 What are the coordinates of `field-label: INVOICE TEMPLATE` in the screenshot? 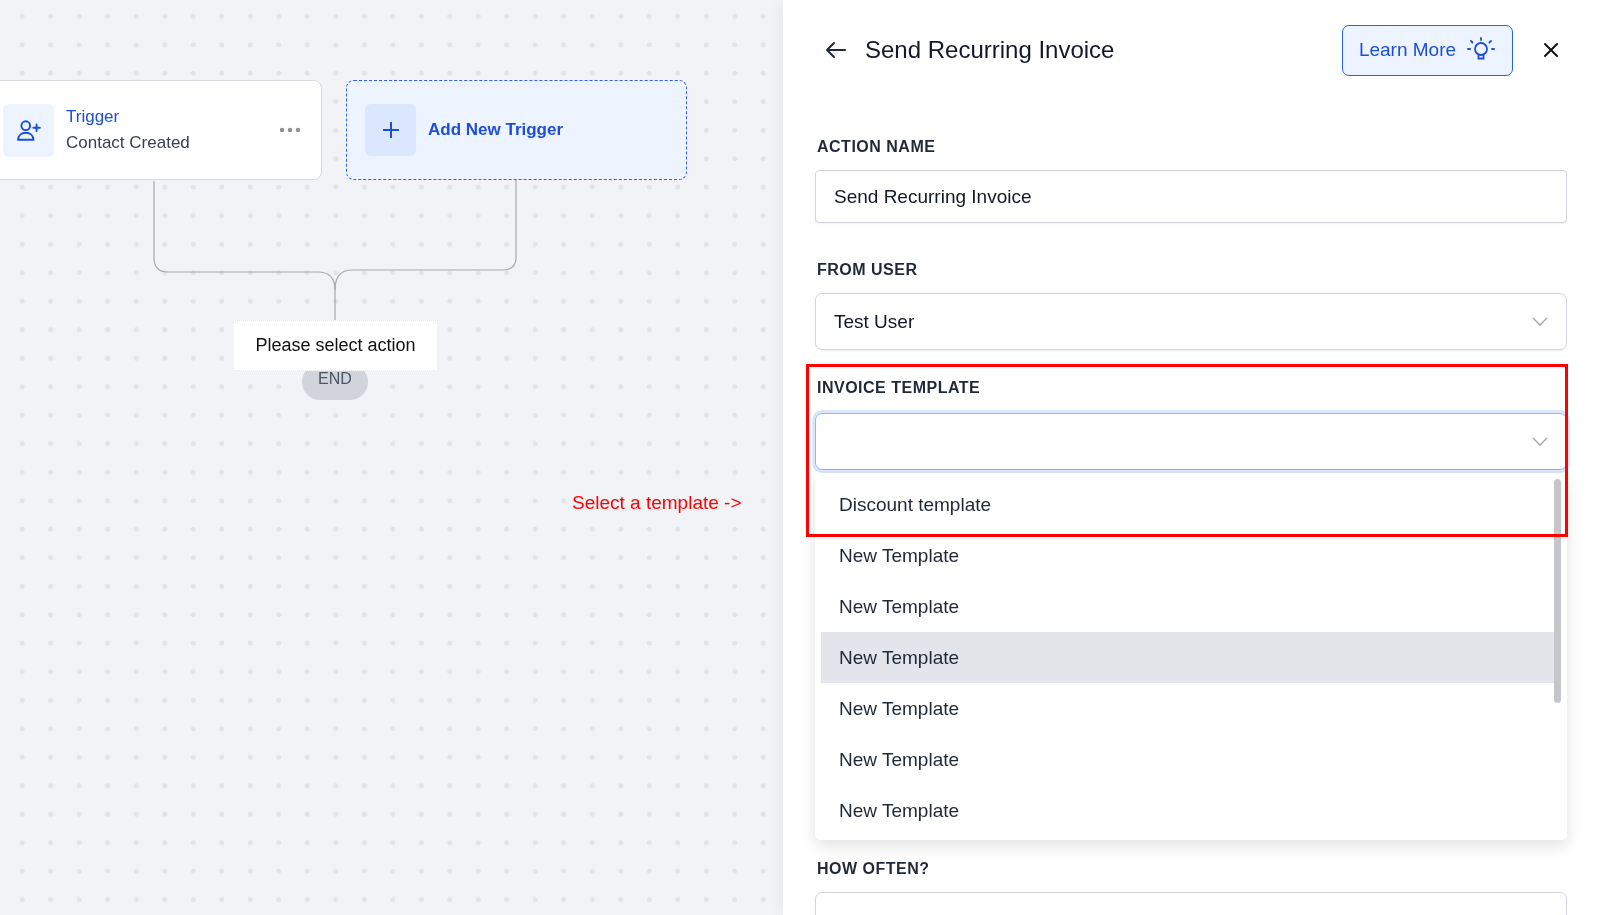 It's located at (899, 388).